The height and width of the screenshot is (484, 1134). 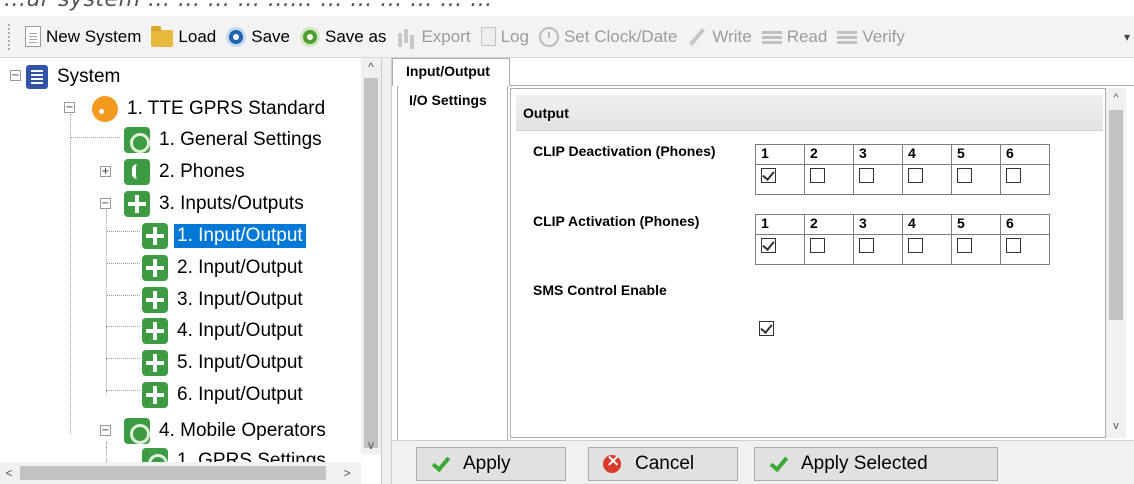 I want to click on tree-item-input-output-4: 4. Input/Output, so click(x=224, y=331).